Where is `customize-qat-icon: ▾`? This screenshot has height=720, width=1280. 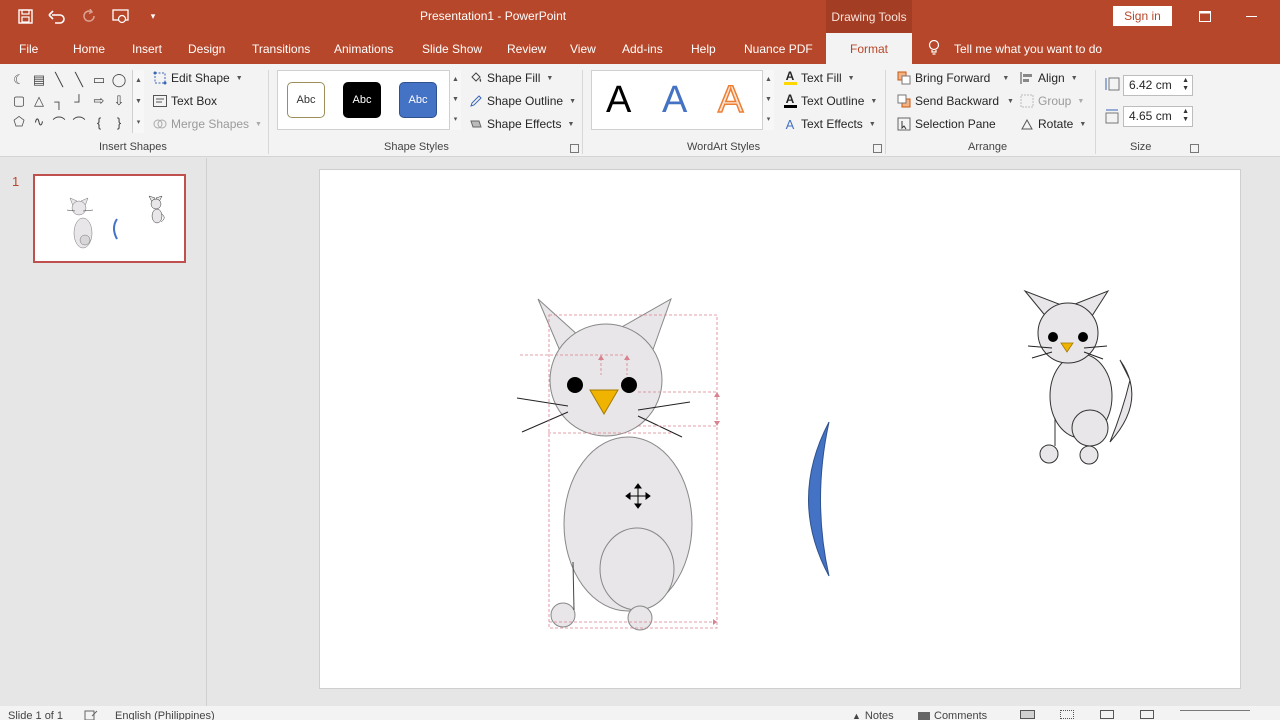 customize-qat-icon: ▾ is located at coordinates (153, 17).